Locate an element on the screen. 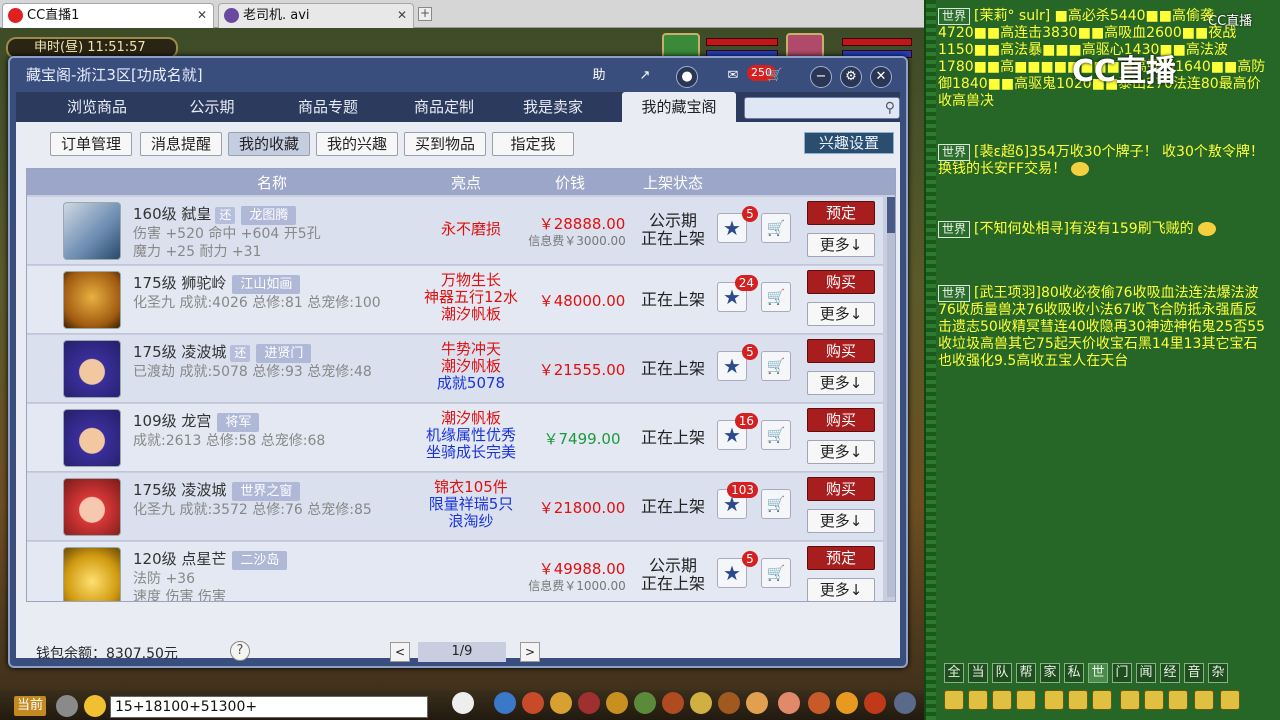 This screenshot has width=1280, height=720. tab-favorites: 我的收藏 is located at coordinates (269, 144).